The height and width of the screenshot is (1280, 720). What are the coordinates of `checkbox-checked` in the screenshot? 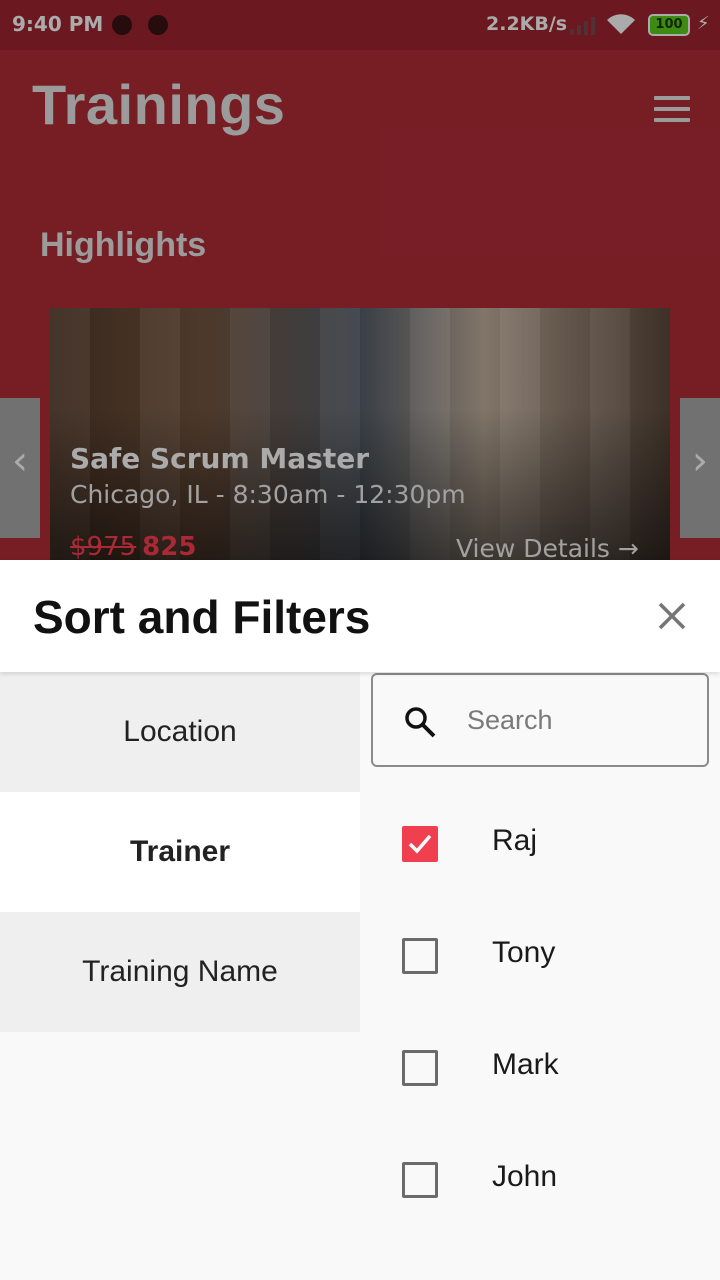 It's located at (420, 844).